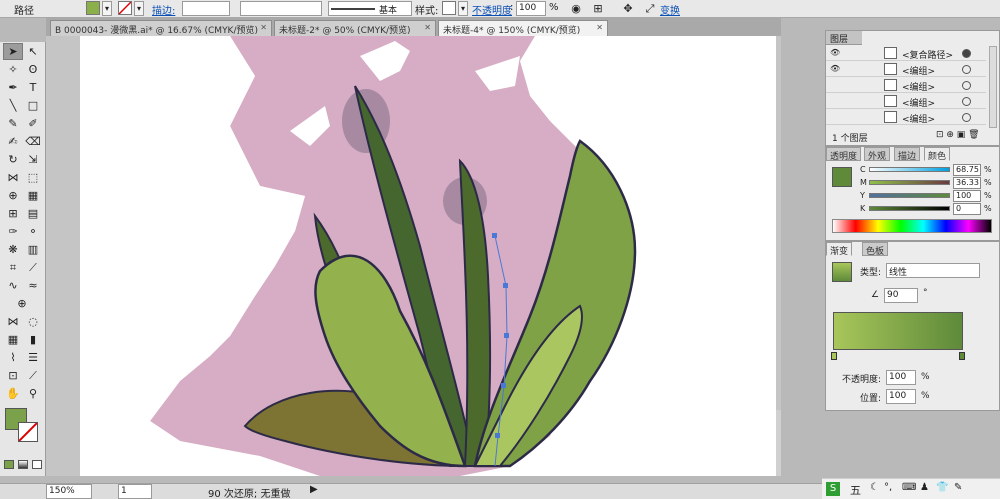 The width and height of the screenshot is (1000, 499). Describe the element at coordinates (901, 377) in the screenshot. I see `gradient-opacity-field: 100` at that location.